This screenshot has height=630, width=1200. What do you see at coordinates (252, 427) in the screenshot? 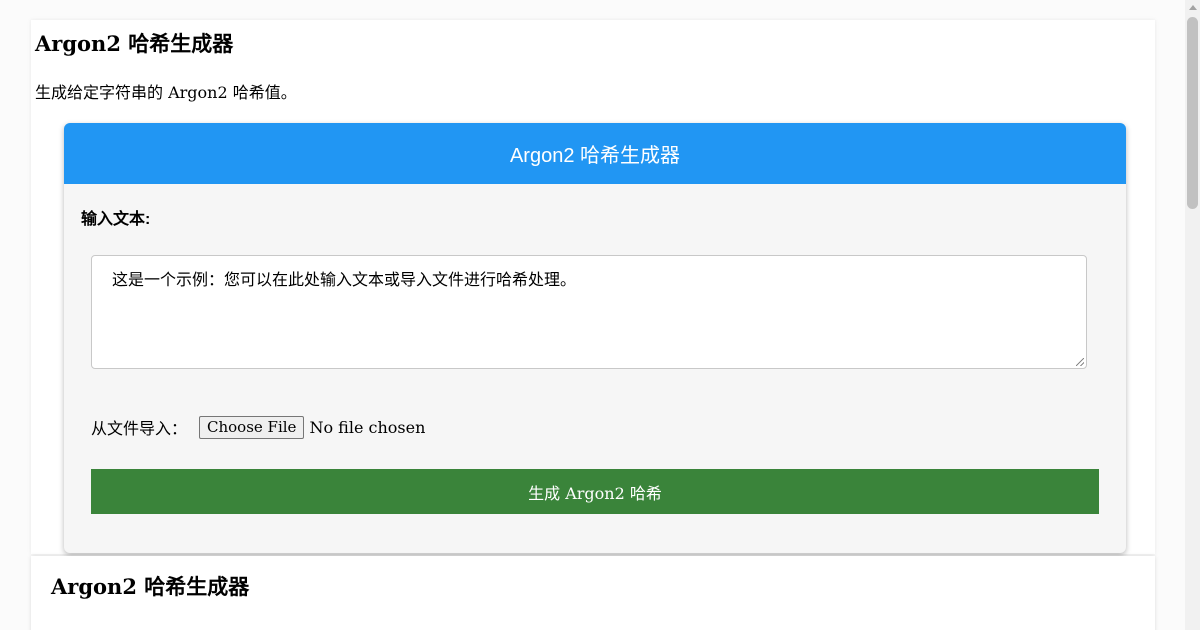
I see `choose-file-button: Choose File` at bounding box center [252, 427].